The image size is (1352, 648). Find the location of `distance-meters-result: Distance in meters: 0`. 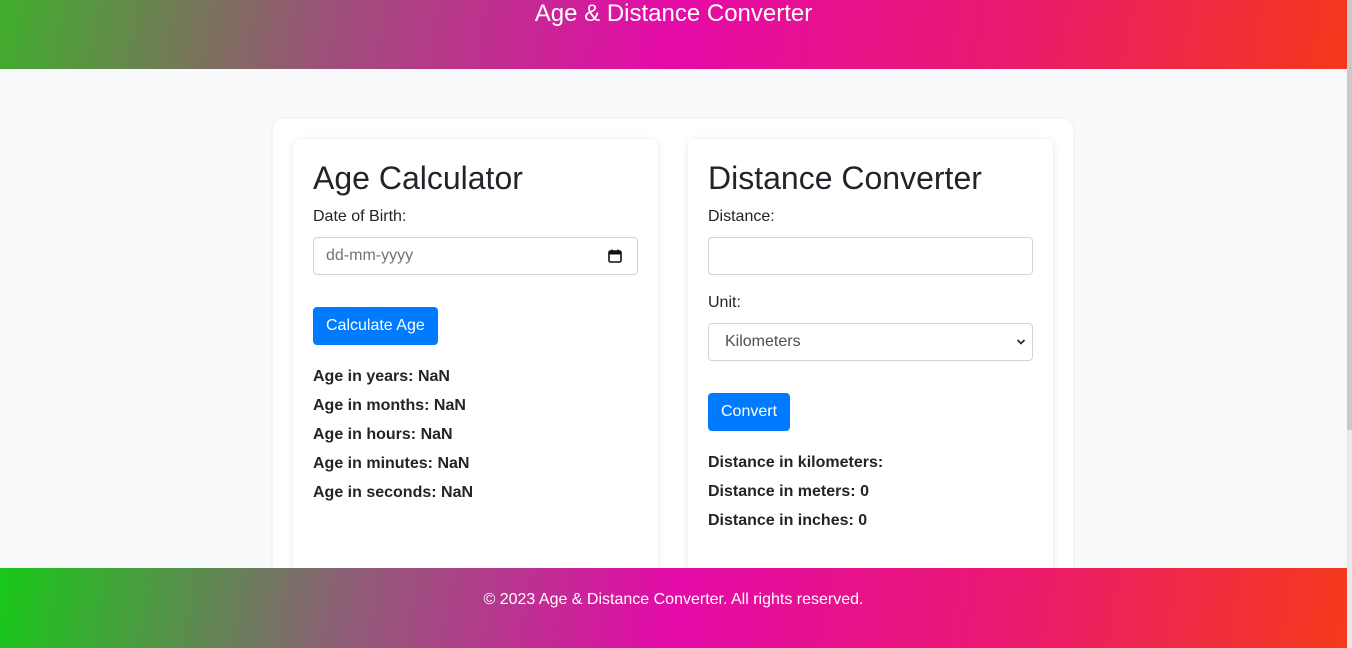

distance-meters-result: Distance in meters: 0 is located at coordinates (788, 492).